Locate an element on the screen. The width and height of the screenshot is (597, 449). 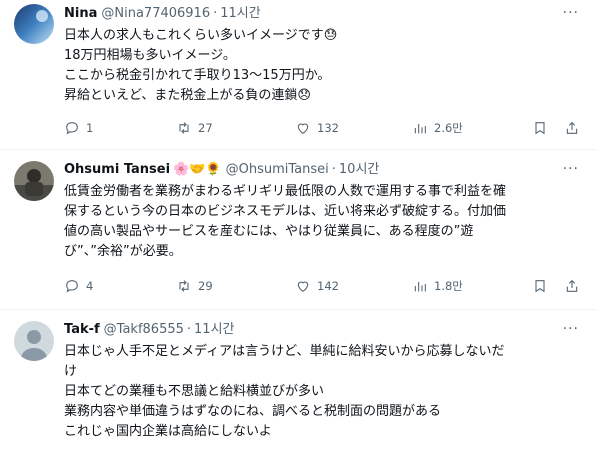
tweet-header: Tak-f @Takf86555 · 11시간 is located at coordinates (324, 330).